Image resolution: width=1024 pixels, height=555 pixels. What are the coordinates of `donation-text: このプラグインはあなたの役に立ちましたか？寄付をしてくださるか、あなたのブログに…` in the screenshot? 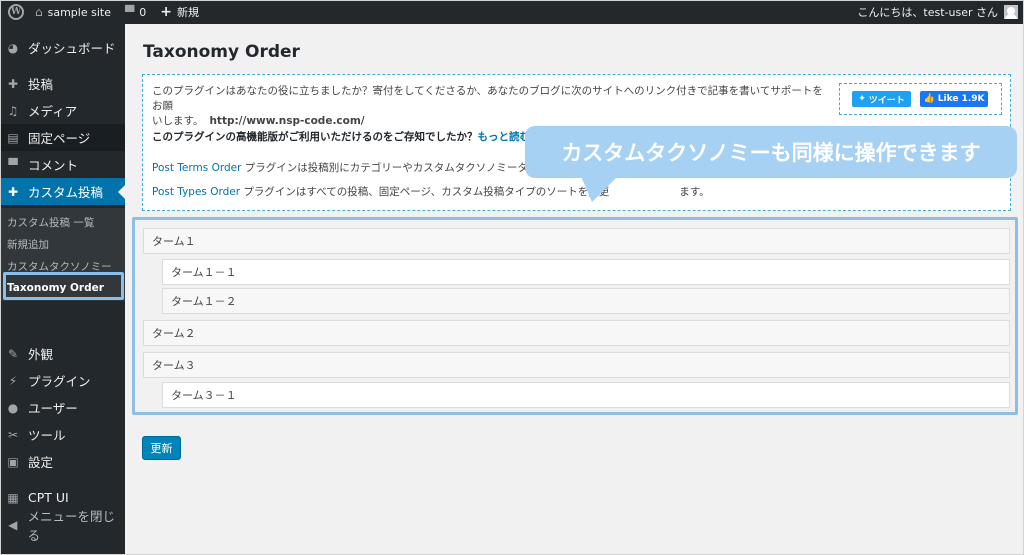 It's located at (492, 106).